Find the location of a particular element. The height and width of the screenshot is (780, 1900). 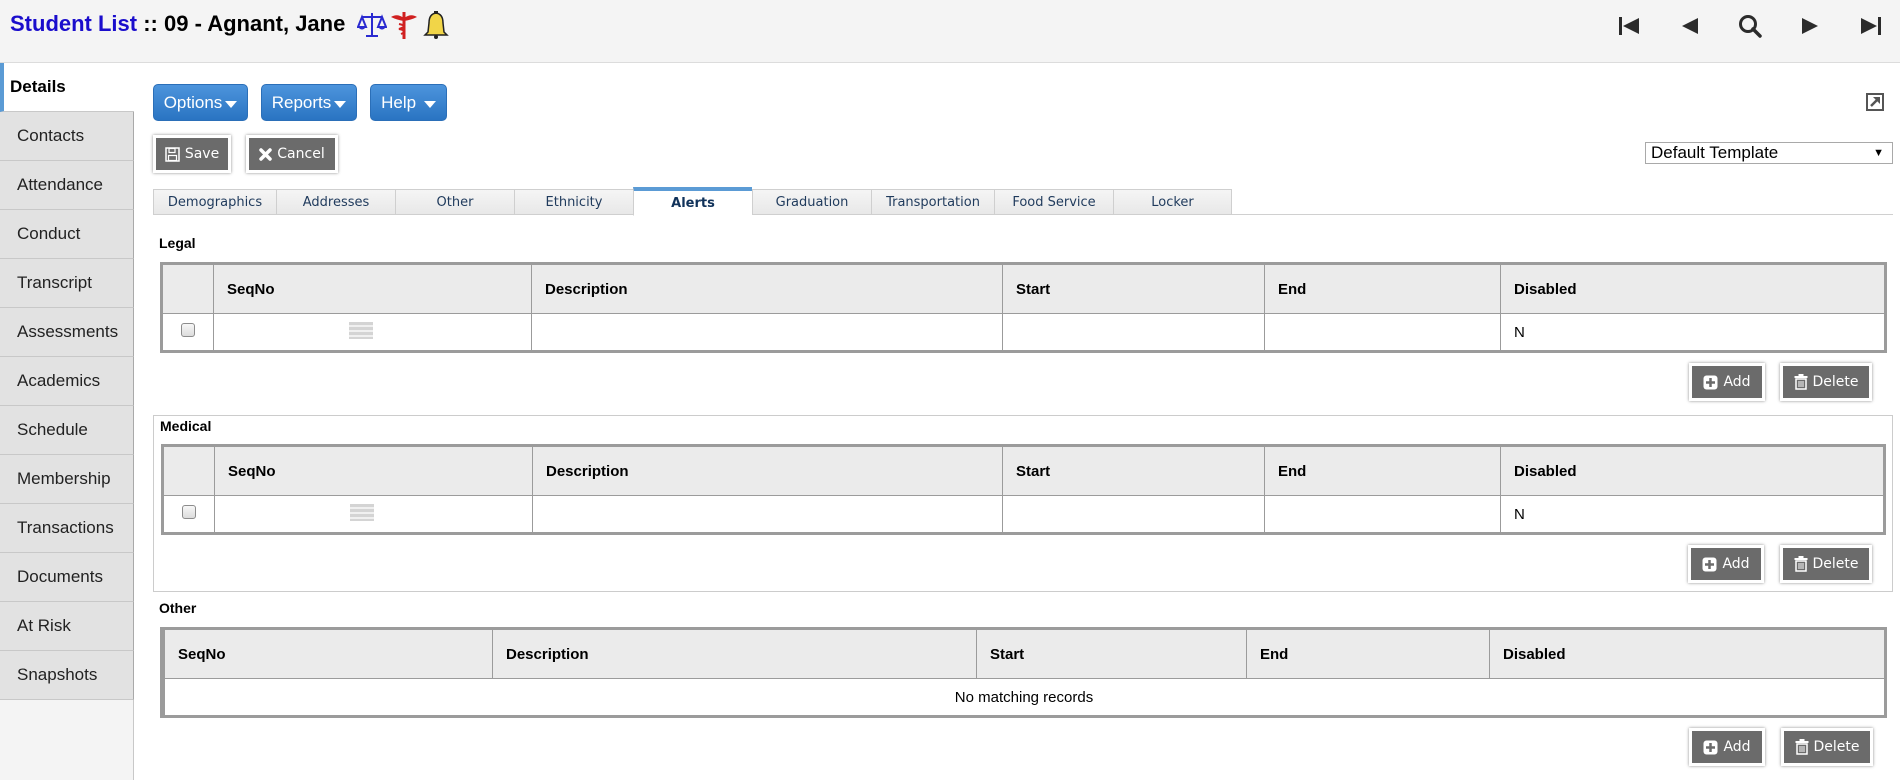

save-button: Save is located at coordinates (192, 154).